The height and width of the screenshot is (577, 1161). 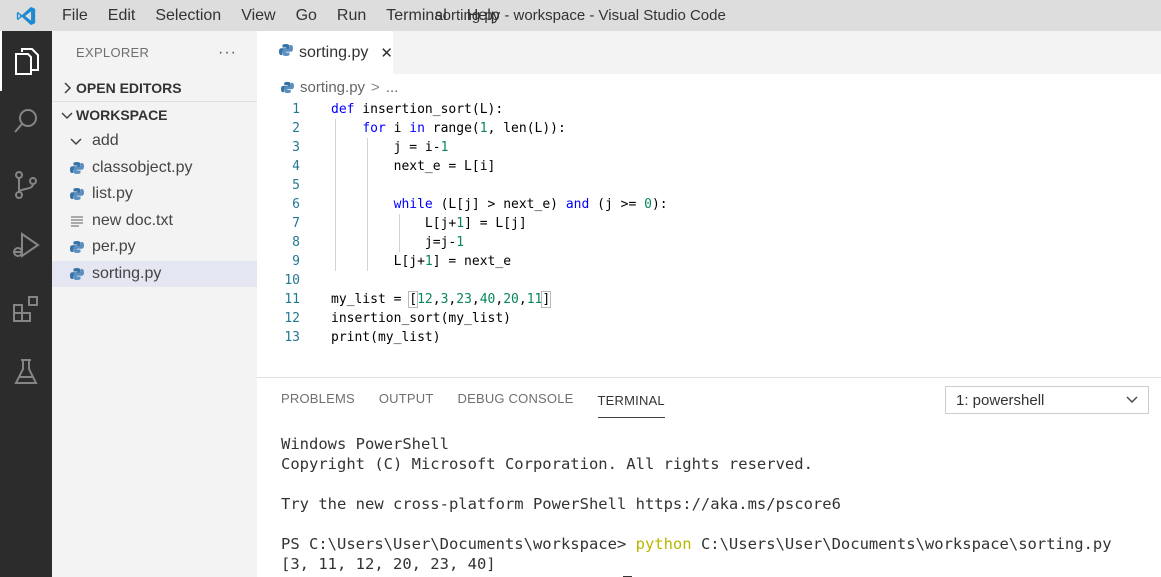 I want to click on activity-bar, so click(x=26, y=304).